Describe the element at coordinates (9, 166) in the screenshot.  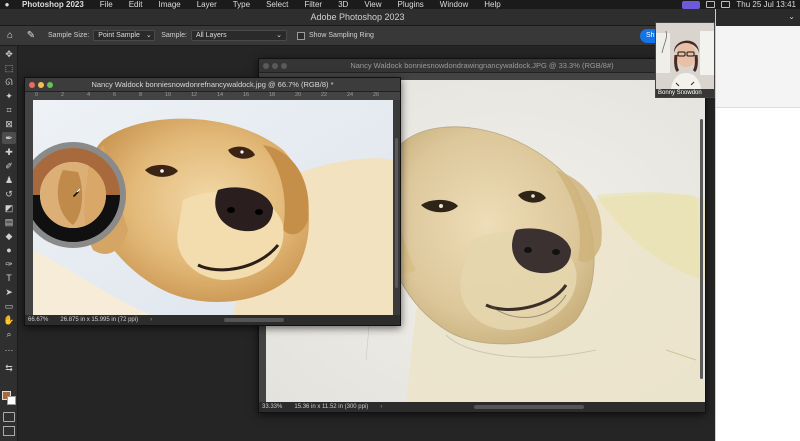
I see `brush-icon: ✐` at that location.